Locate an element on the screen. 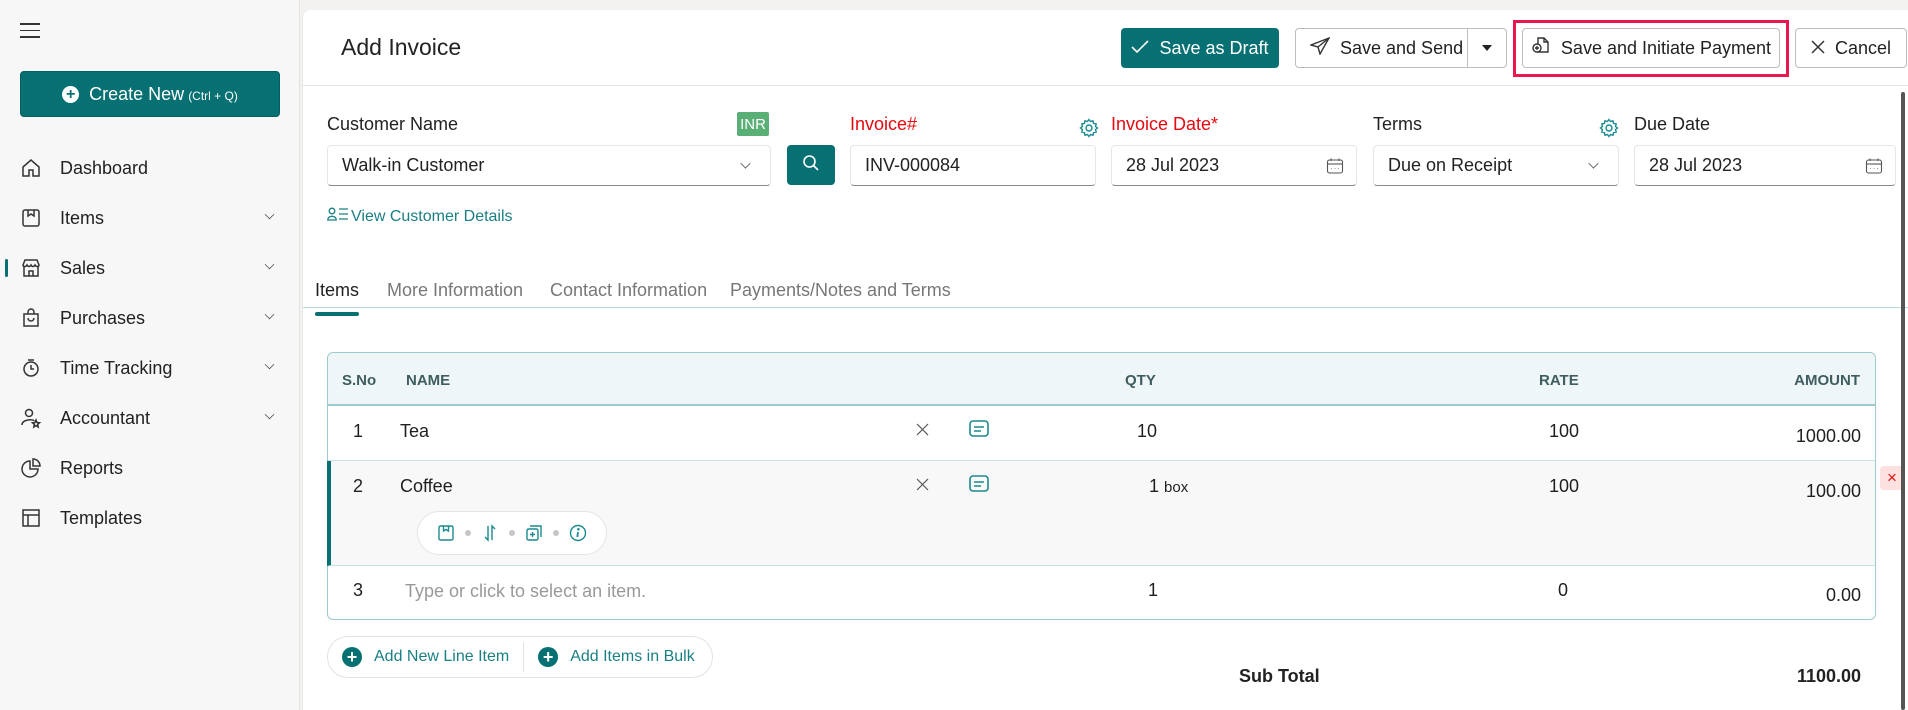 Image resolution: width=1908 pixels, height=710 pixels. table-row: 1 Tea 10 100 1000.00 is located at coordinates (1101, 433).